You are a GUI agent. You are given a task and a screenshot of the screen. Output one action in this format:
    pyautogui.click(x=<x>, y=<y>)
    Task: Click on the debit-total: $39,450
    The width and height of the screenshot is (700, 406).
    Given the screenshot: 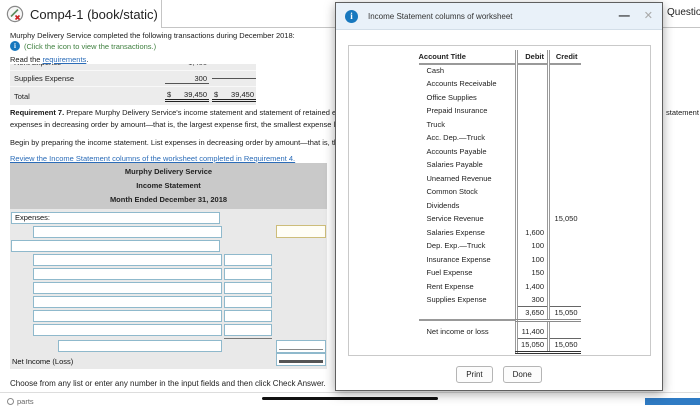 What is the action you would take?
    pyautogui.click(x=187, y=96)
    